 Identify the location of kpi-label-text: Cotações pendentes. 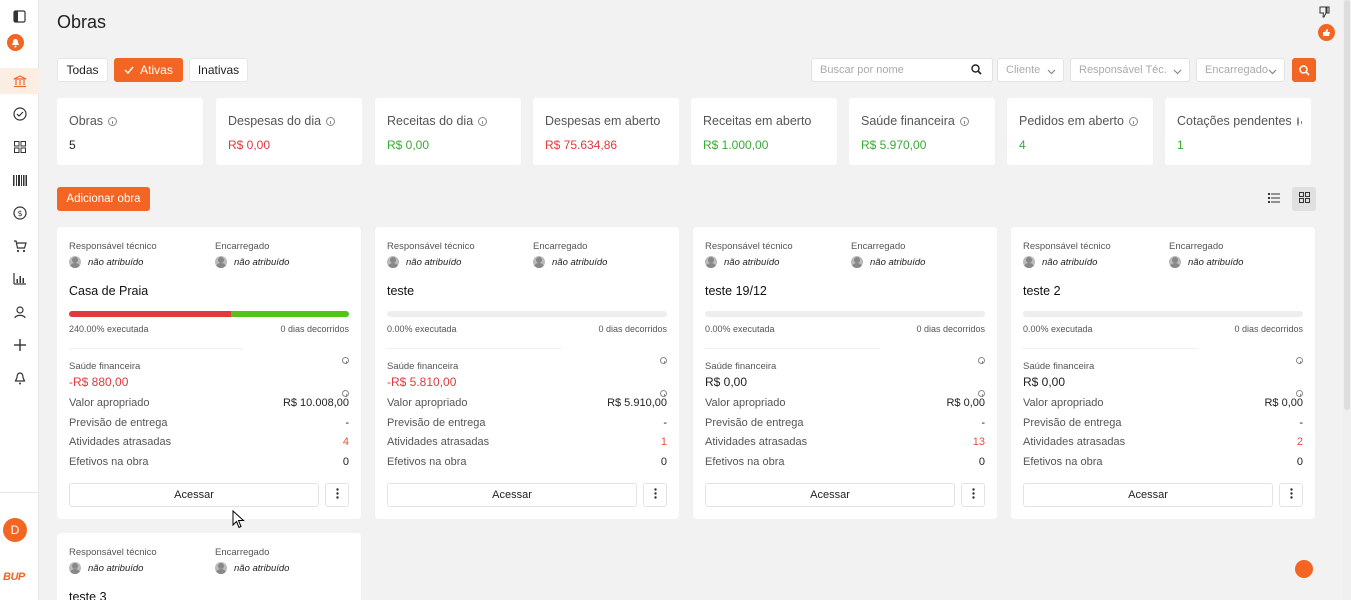
(1234, 121).